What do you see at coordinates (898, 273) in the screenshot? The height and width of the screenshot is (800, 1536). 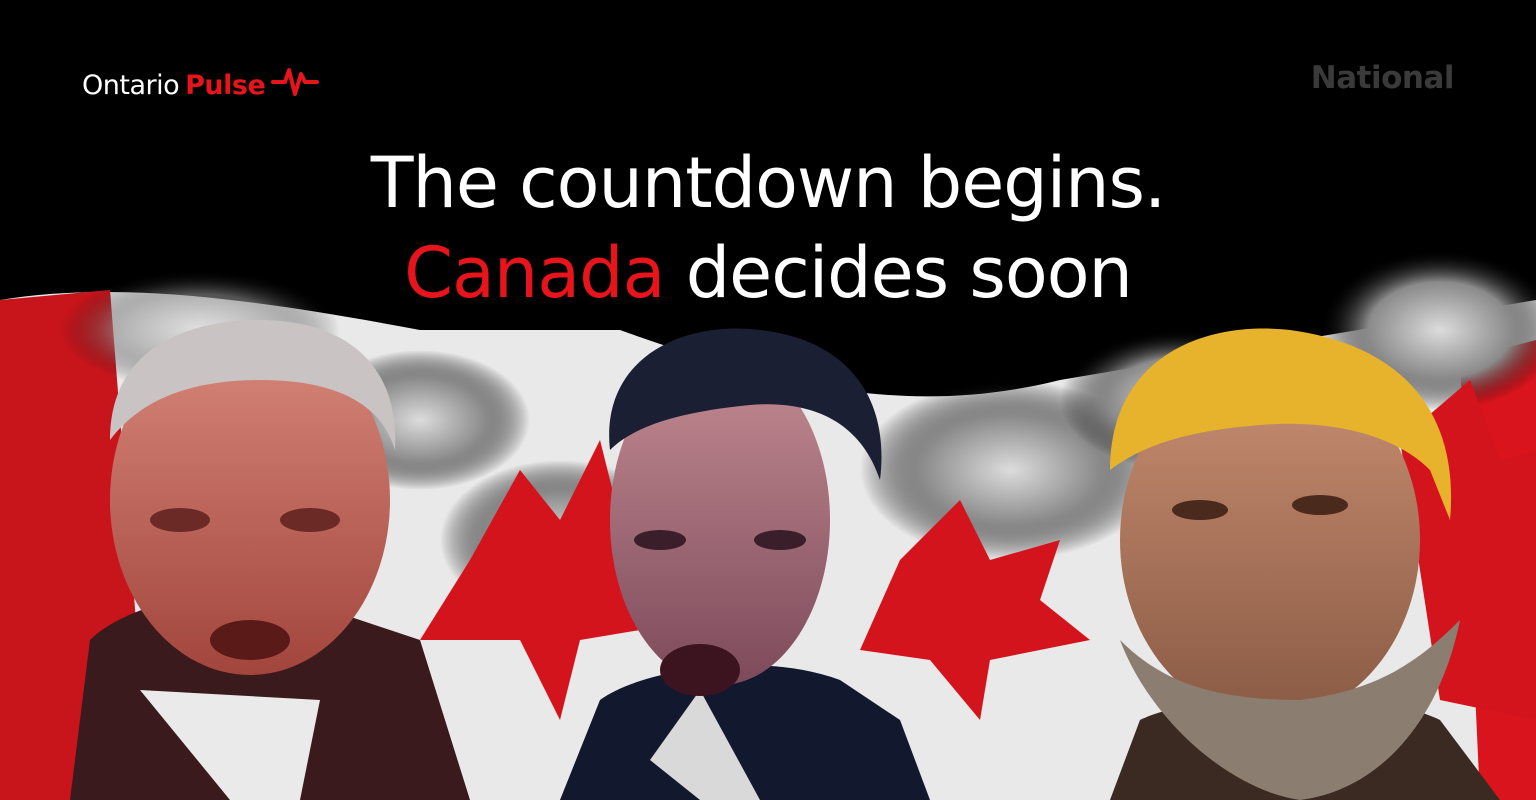 I see `headline-line-2-rest: decides soon` at bounding box center [898, 273].